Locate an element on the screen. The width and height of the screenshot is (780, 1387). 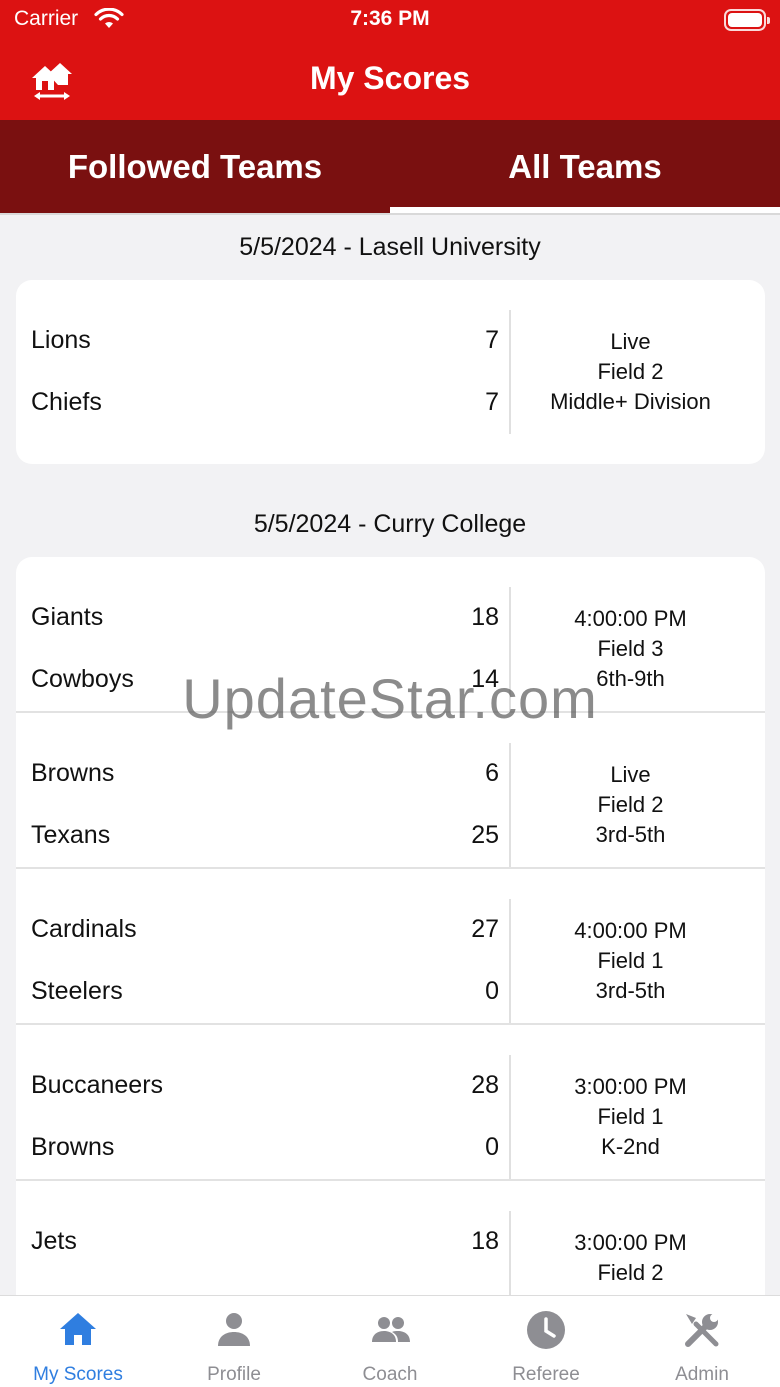
people-icon is located at coordinates (391, 1329).